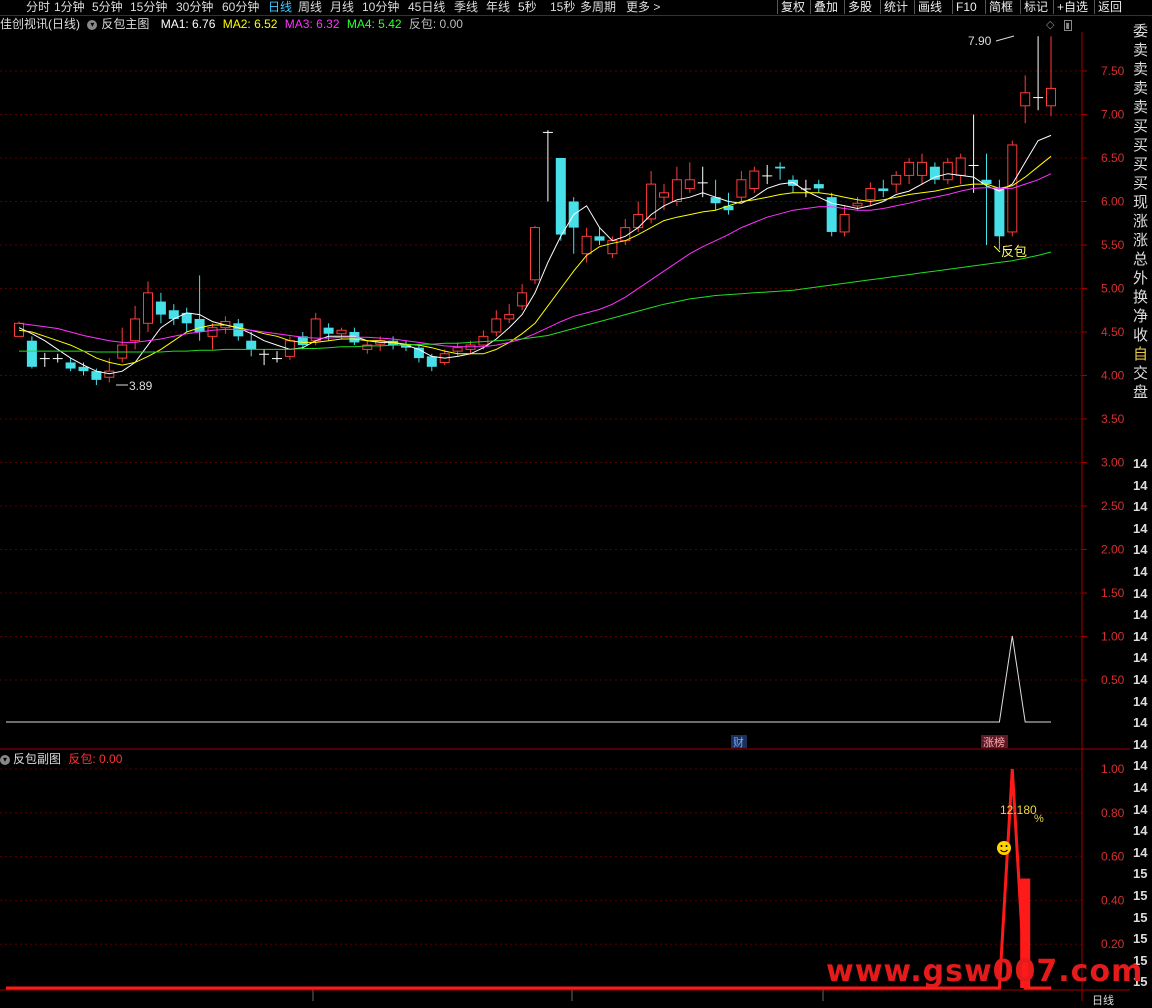 The height and width of the screenshot is (1008, 1152). Describe the element at coordinates (1113, 680) in the screenshot. I see `price-tick-label: 0.50` at that location.